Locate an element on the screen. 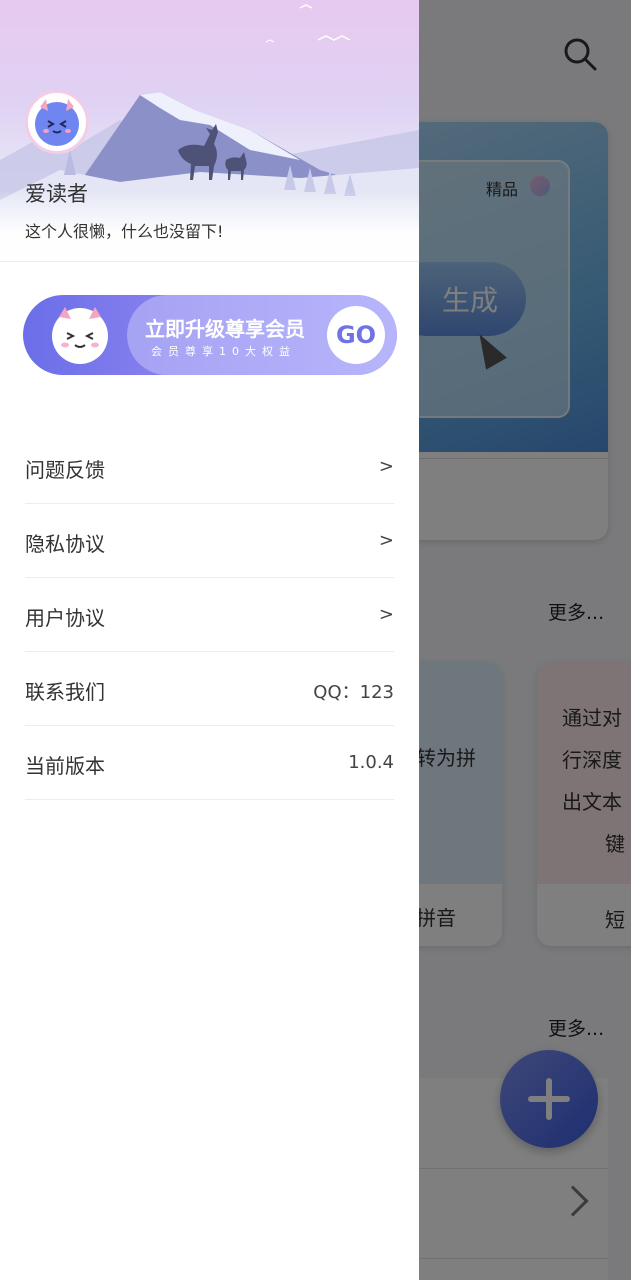 Image resolution: width=631 pixels, height=1280 pixels. go-button: GO is located at coordinates (356, 335).